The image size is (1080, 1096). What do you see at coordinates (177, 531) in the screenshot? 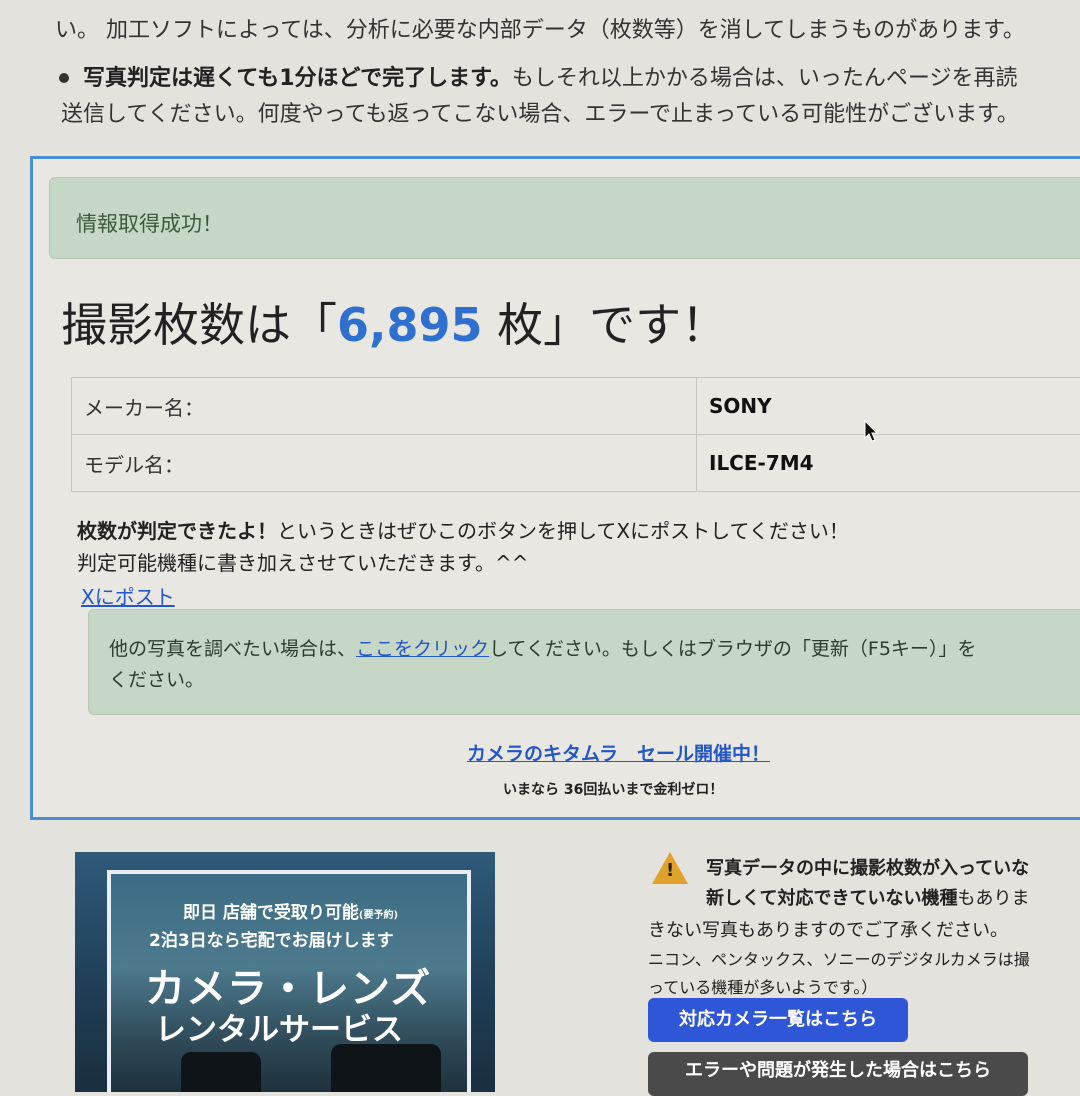
I see `note-bold: 枚数が判定できたよ！` at bounding box center [177, 531].